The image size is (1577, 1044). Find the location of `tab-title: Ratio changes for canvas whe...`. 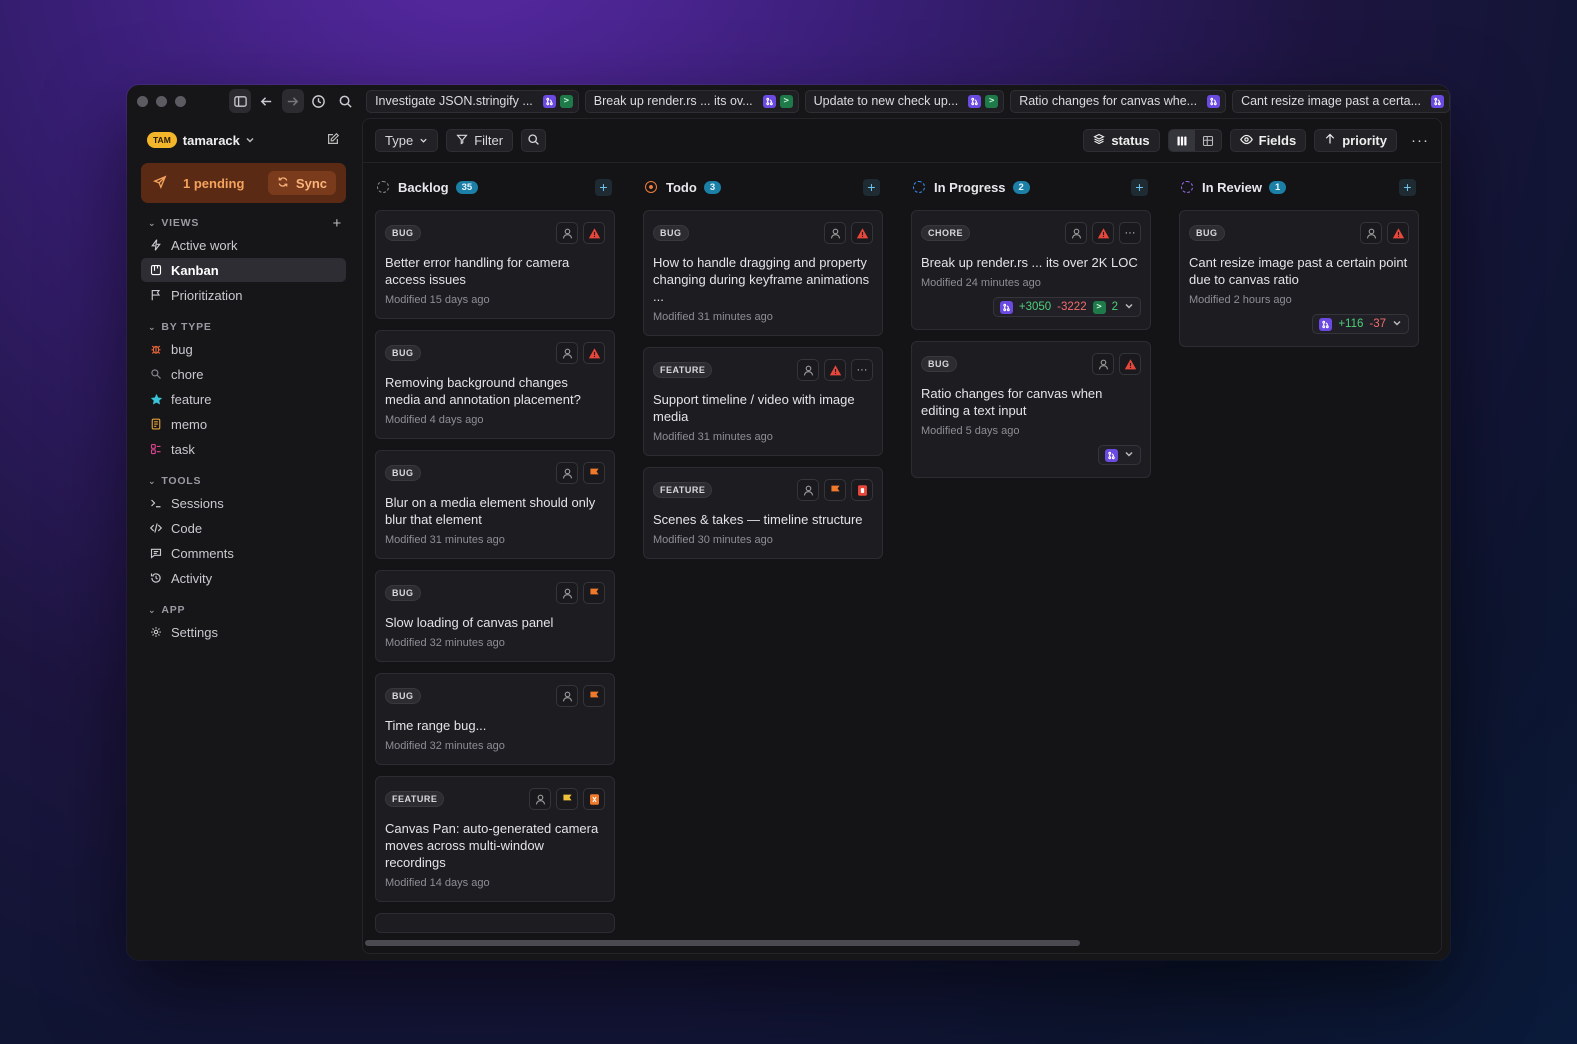

tab-title: Ratio changes for canvas whe... is located at coordinates (1108, 101).